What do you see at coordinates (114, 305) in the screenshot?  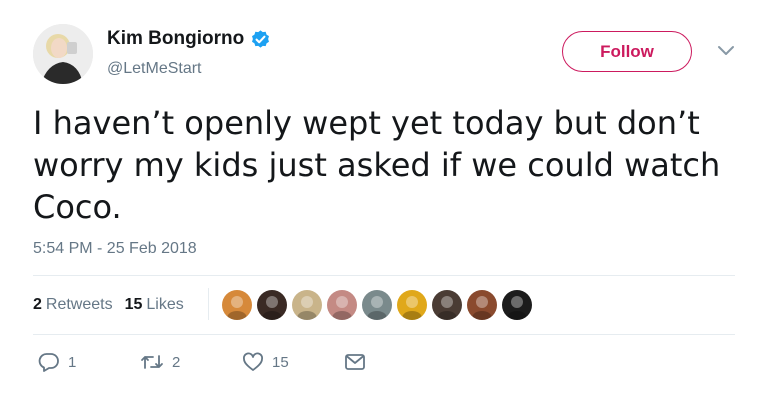 I see `engagement-stats: 2 Retweets 15 Likes` at bounding box center [114, 305].